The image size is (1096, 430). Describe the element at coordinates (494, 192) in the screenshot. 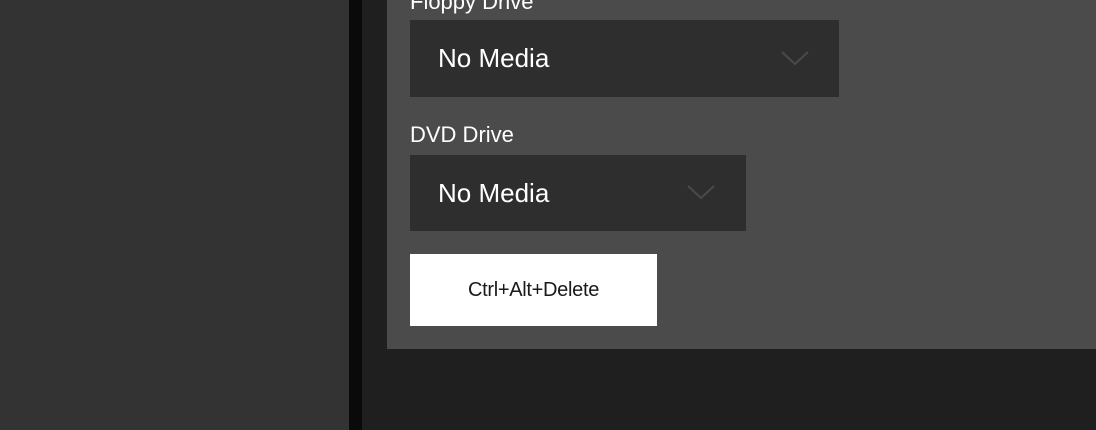

I see `dvd-drive-selected-value: No Media` at that location.